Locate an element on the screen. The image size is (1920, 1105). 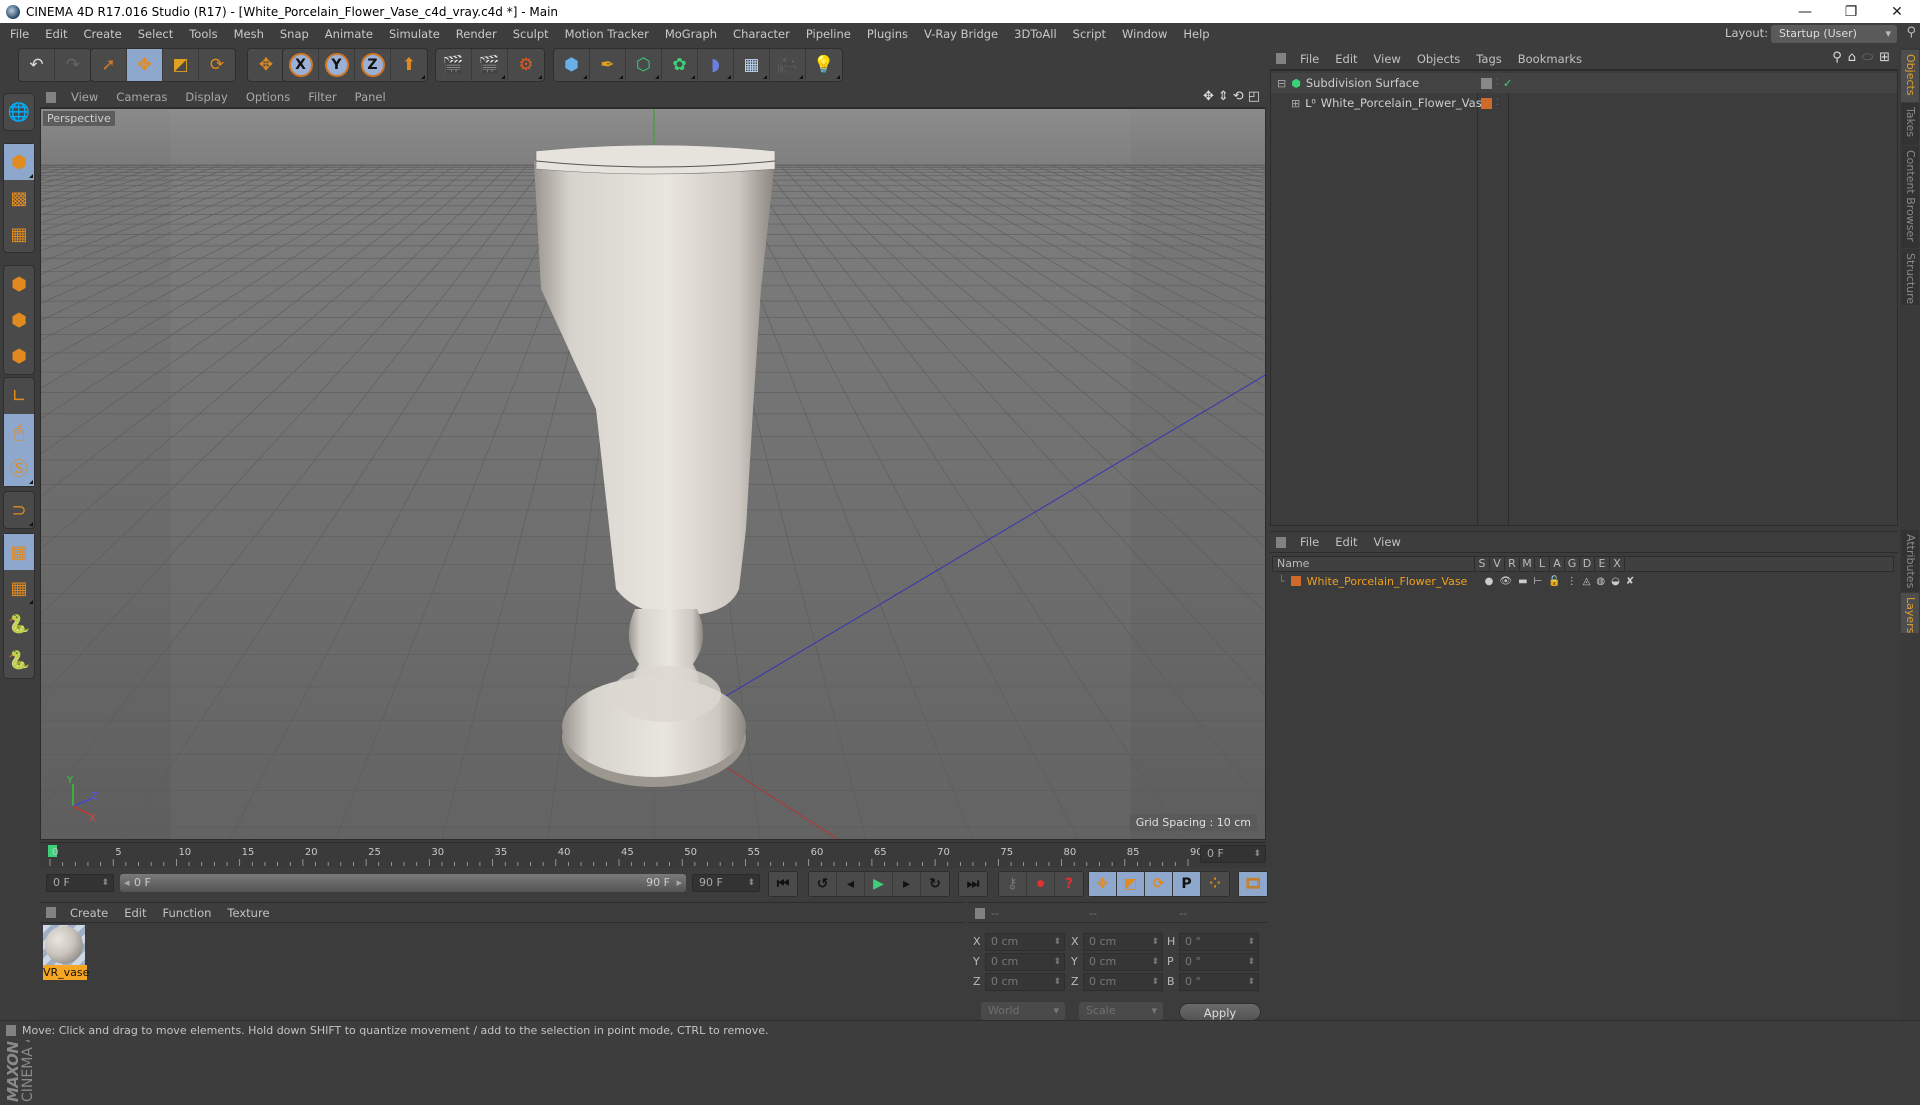
layer-column-name: Name is located at coordinates (1374, 564).